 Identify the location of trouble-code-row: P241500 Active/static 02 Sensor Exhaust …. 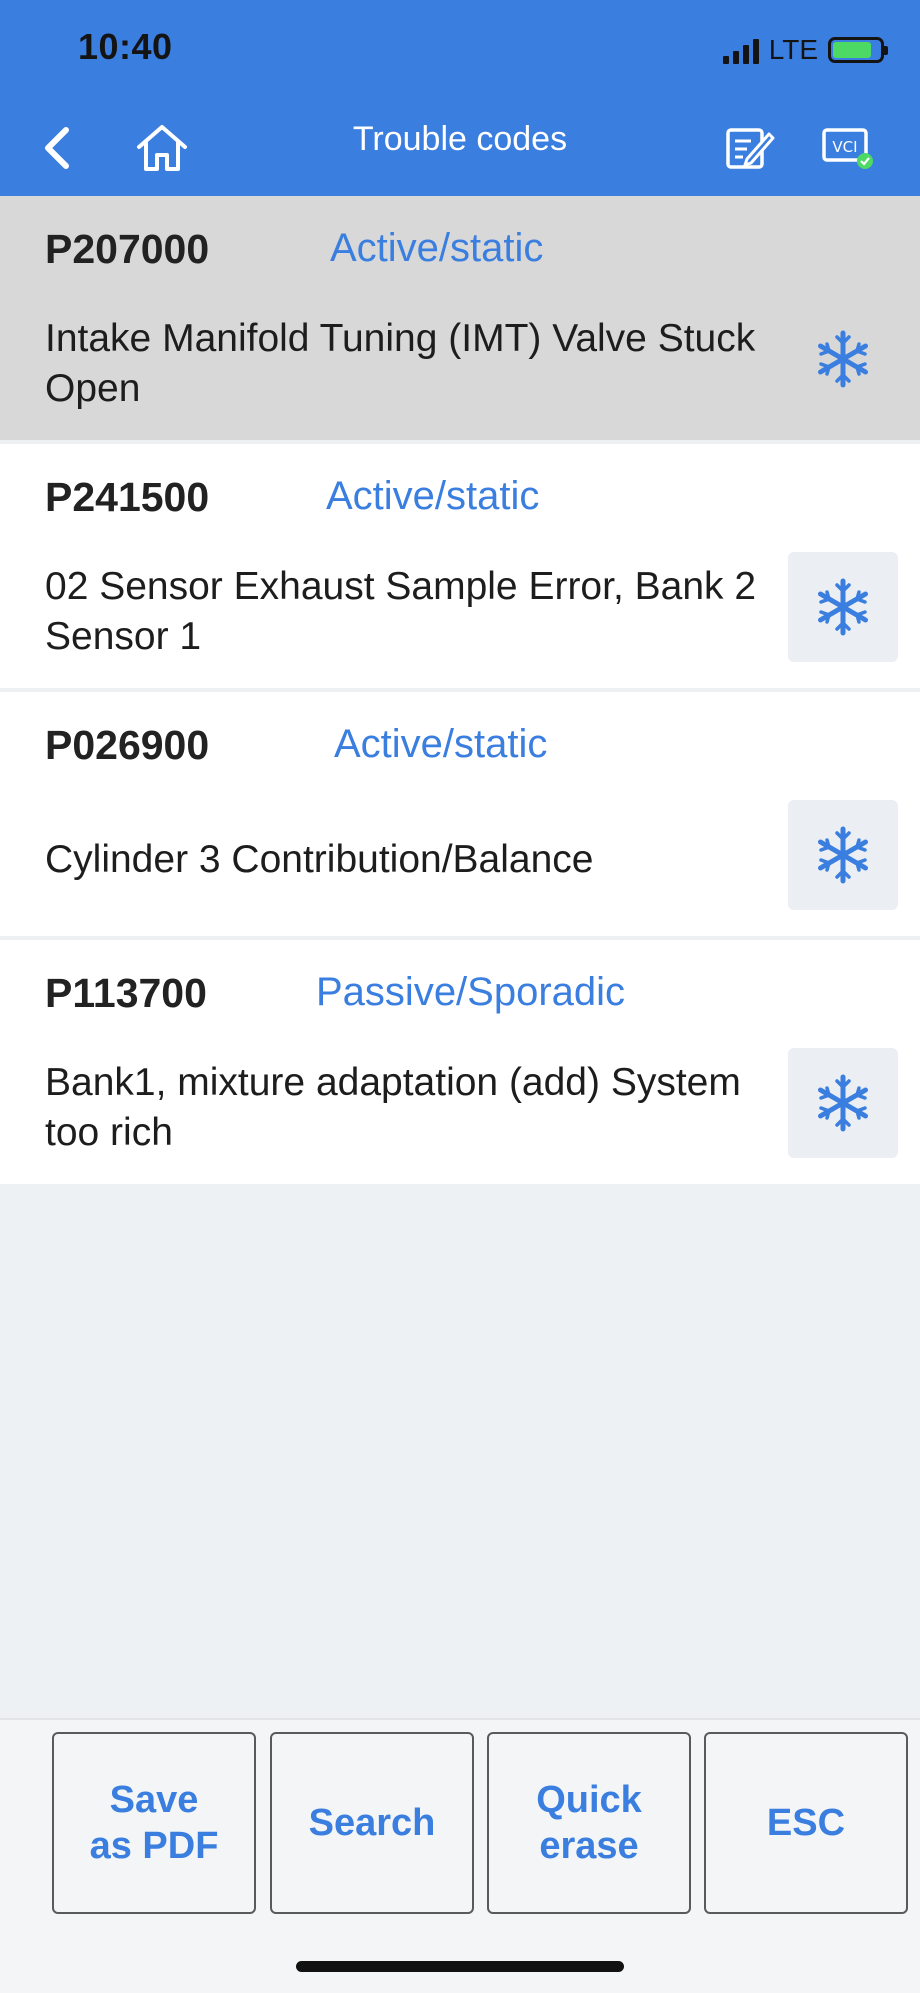
(460, 566).